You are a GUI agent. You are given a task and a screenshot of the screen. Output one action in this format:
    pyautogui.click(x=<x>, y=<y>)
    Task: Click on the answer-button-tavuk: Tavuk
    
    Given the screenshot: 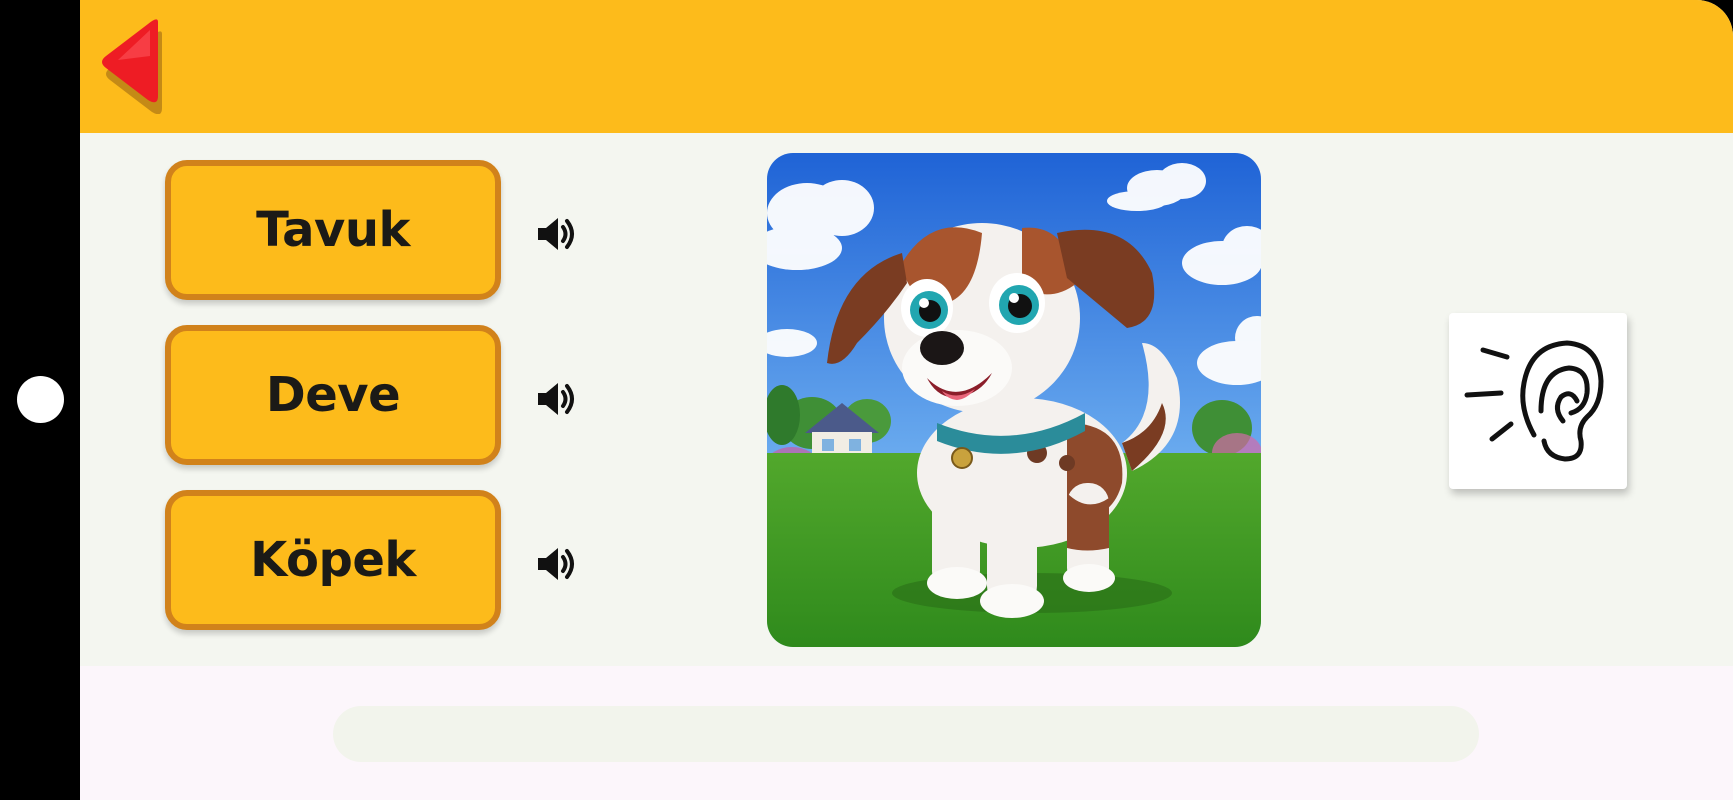 What is the action you would take?
    pyautogui.click(x=333, y=230)
    